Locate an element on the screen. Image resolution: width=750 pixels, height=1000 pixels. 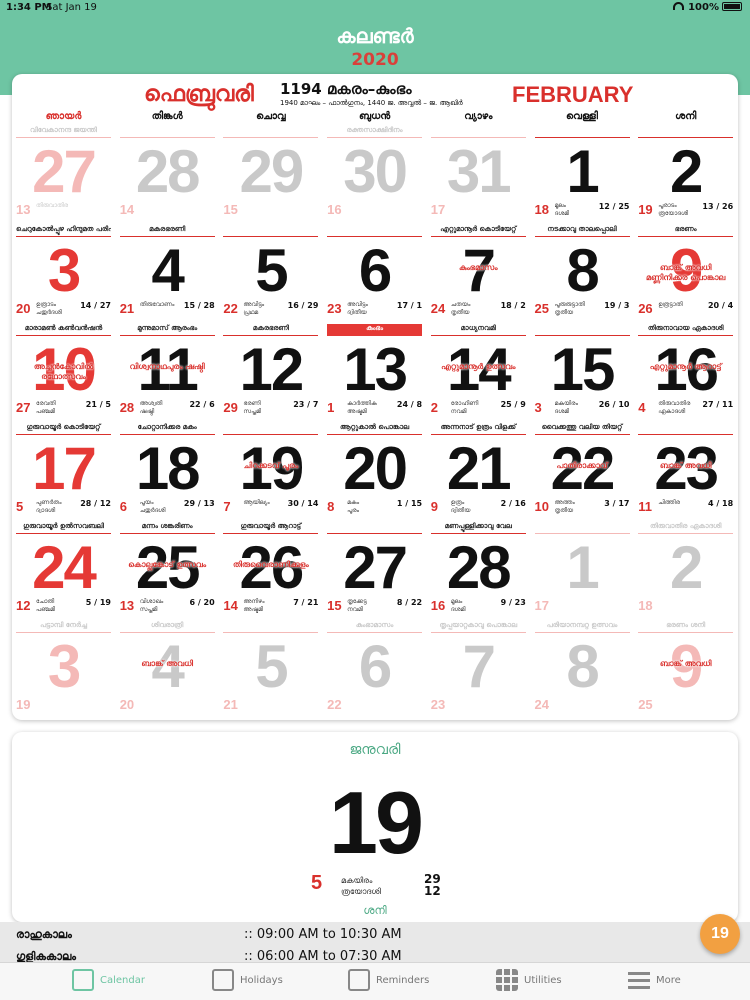
calendar-day-cell: മണപ്പുള്ളിക്കാവു വേല 28 16 മൂലം ദശമി 9 / 23 is located at coordinates (478, 569).